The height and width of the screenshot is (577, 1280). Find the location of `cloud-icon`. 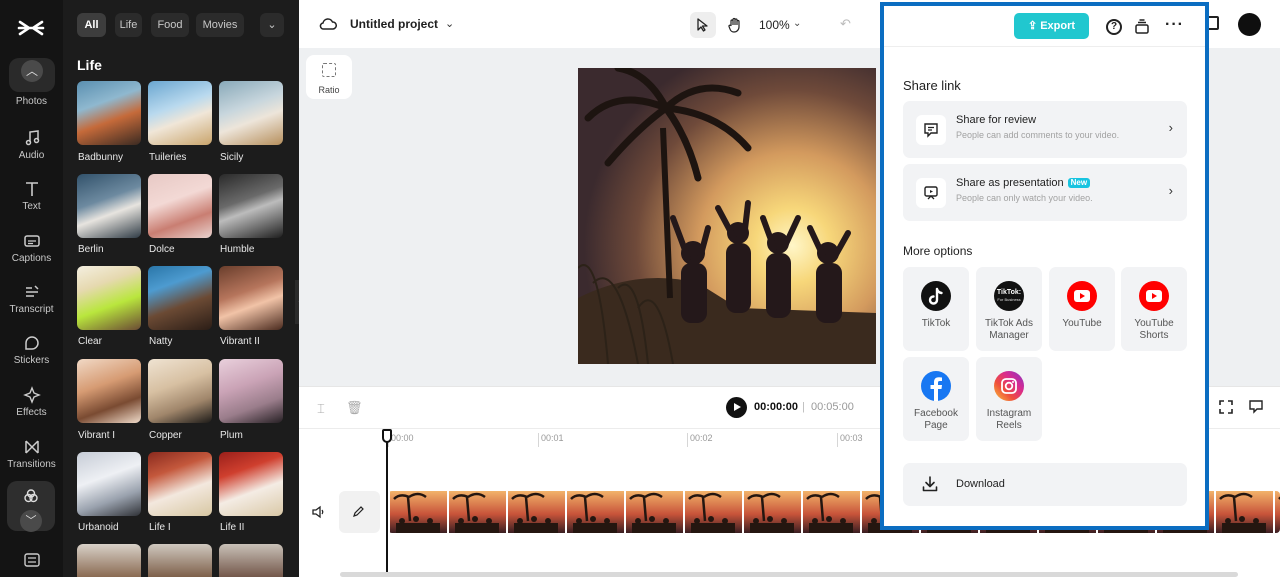

cloud-icon is located at coordinates (328, 24).